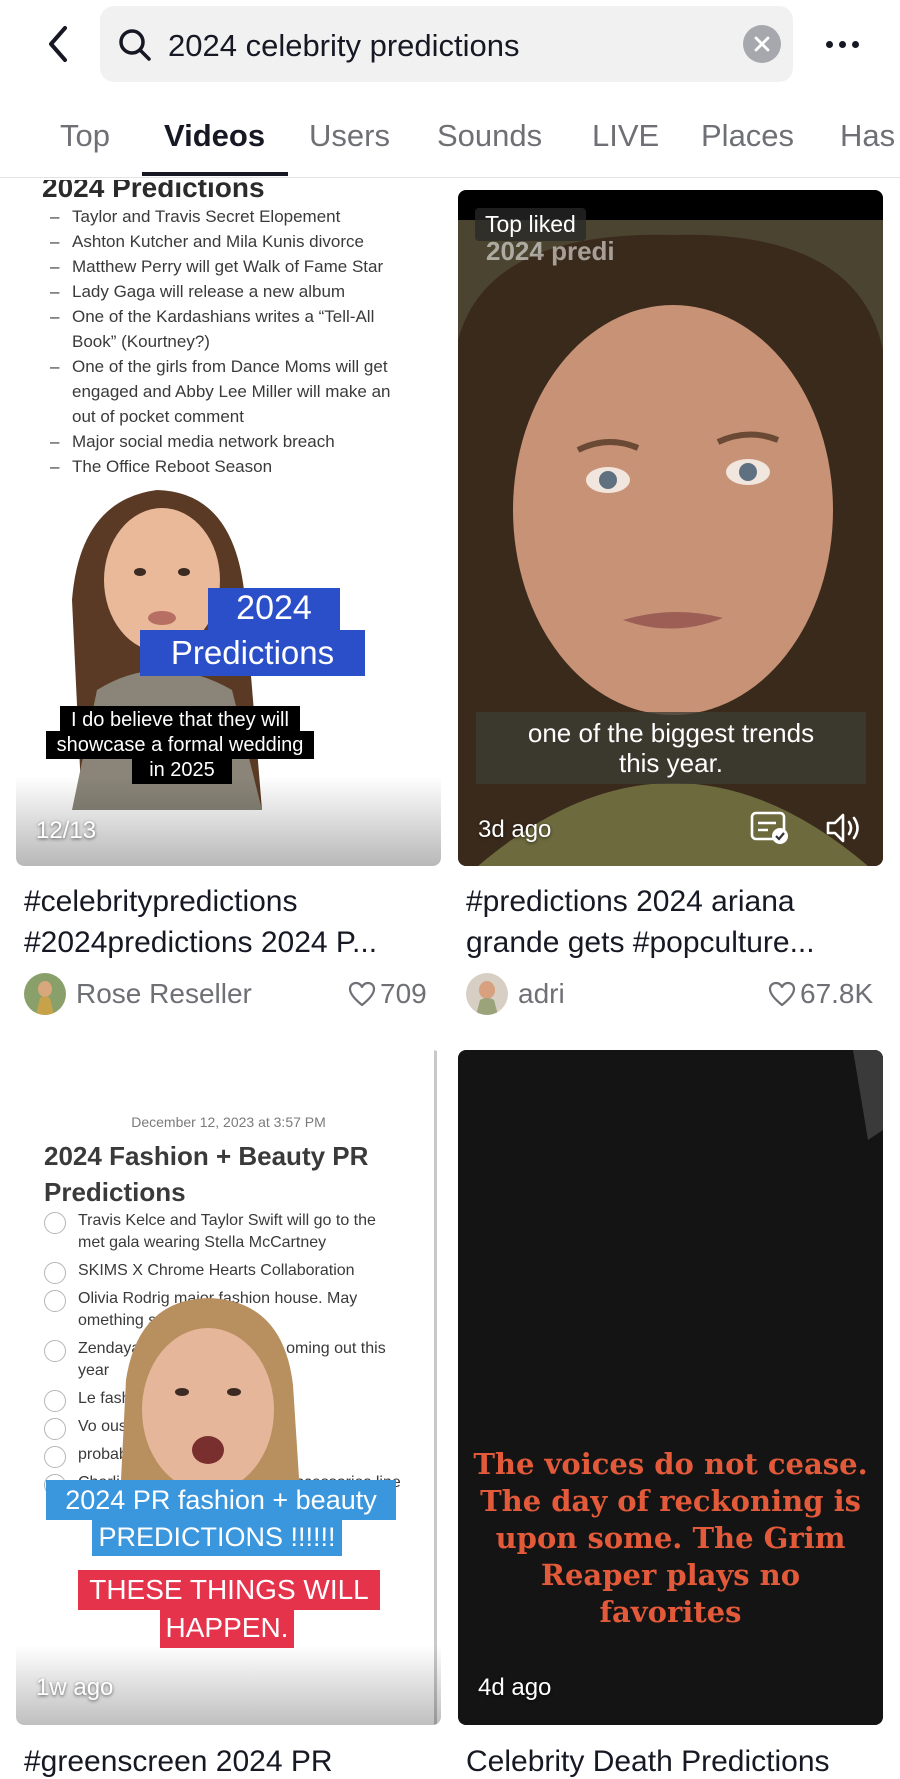 Image resolution: width=900 pixels, height=1779 pixels. Describe the element at coordinates (229, 1590) in the screenshot. I see `video-banner: THESE THINGS WILL` at that location.